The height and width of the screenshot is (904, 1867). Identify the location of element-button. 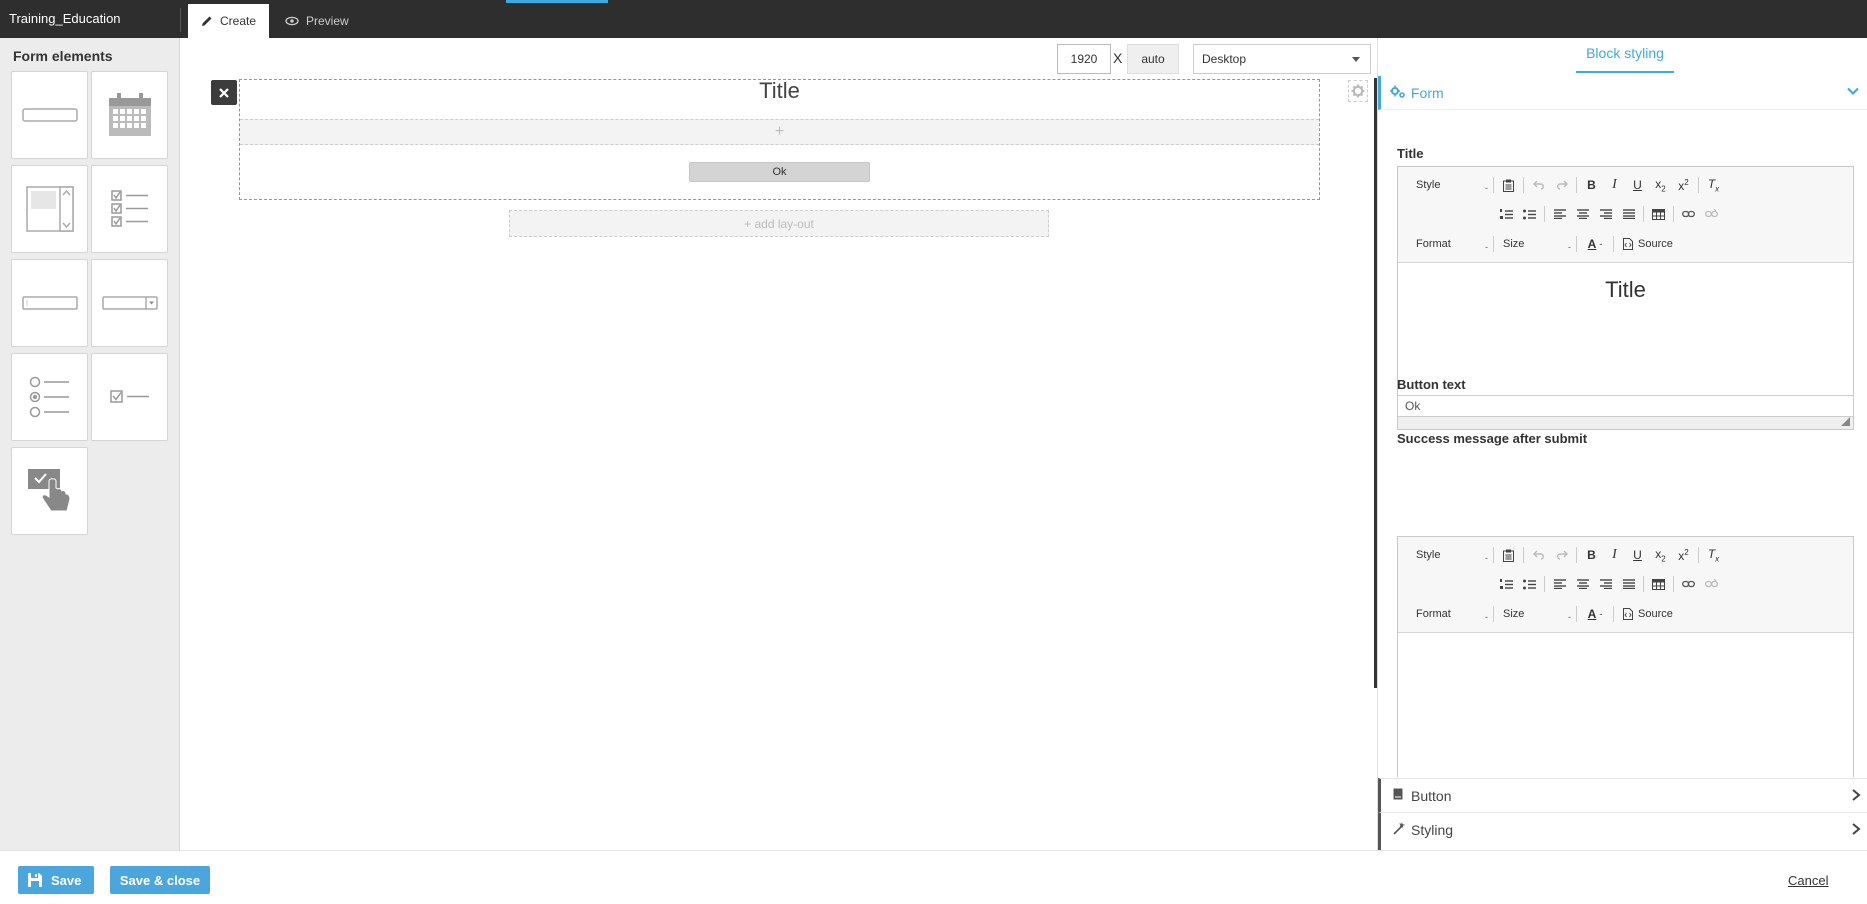
(49, 491).